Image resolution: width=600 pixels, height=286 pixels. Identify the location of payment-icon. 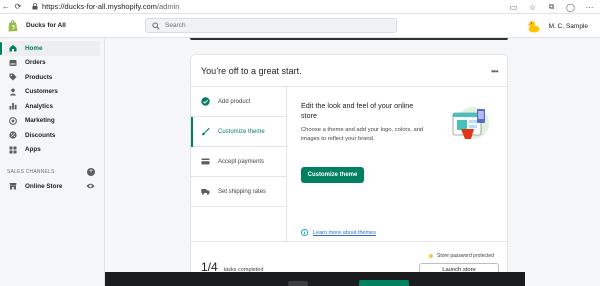
(205, 161).